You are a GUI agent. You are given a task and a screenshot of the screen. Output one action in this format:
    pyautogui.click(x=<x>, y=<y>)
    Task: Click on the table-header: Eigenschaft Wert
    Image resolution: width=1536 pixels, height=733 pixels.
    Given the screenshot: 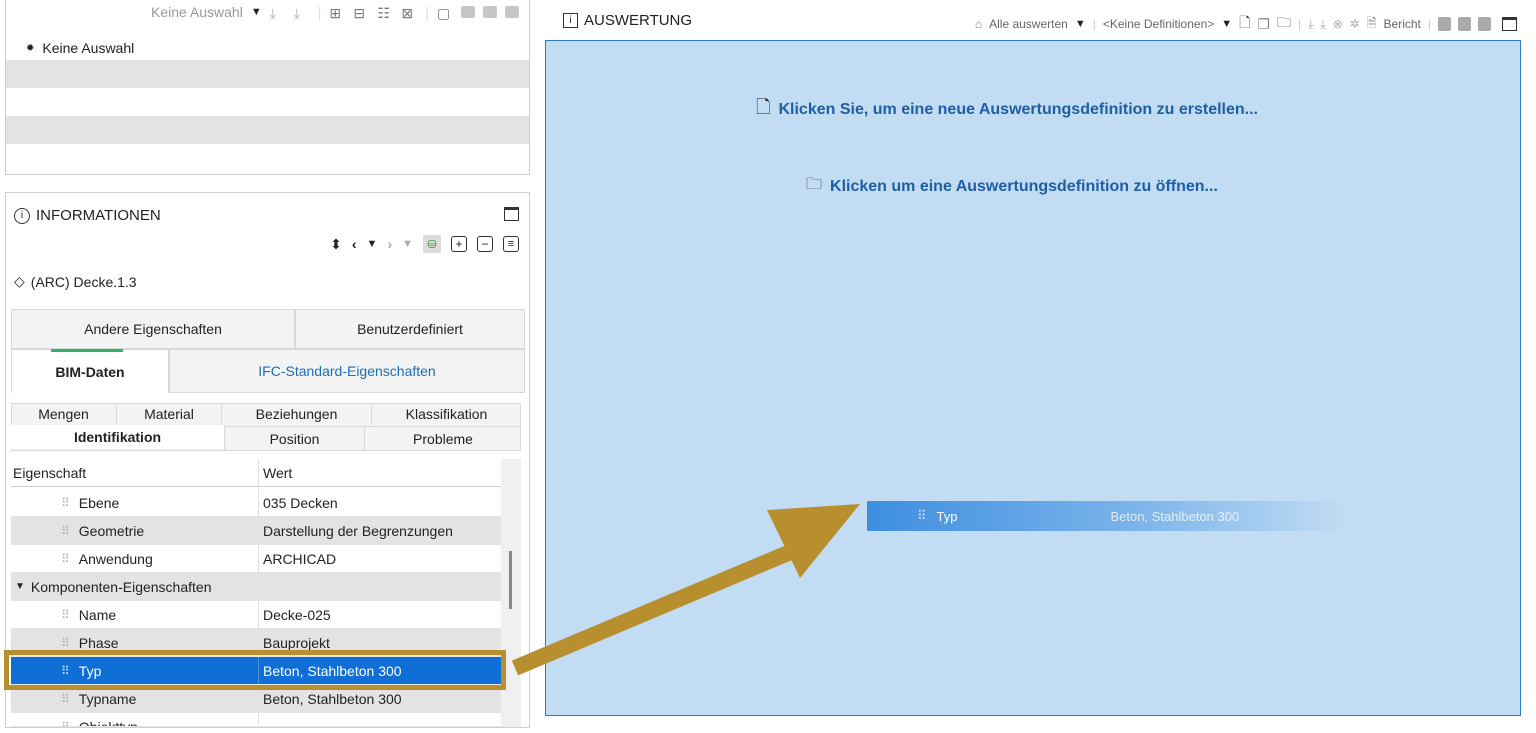 What is the action you would take?
    pyautogui.click(x=256, y=473)
    